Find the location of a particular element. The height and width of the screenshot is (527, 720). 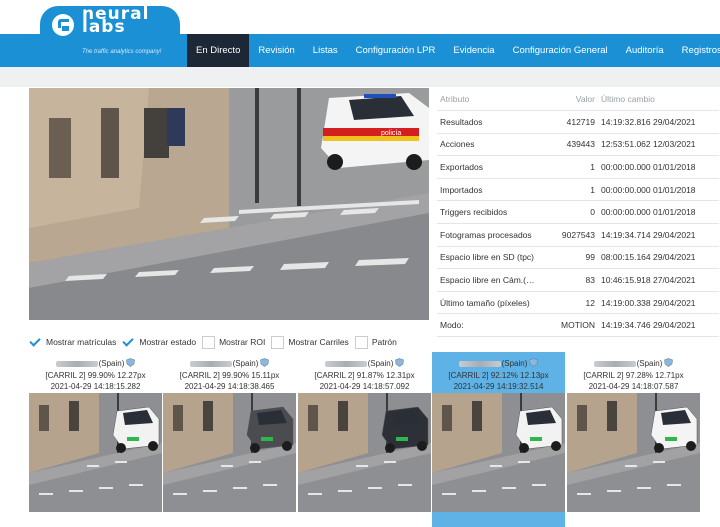

status-value: 83 is located at coordinates (568, 280).